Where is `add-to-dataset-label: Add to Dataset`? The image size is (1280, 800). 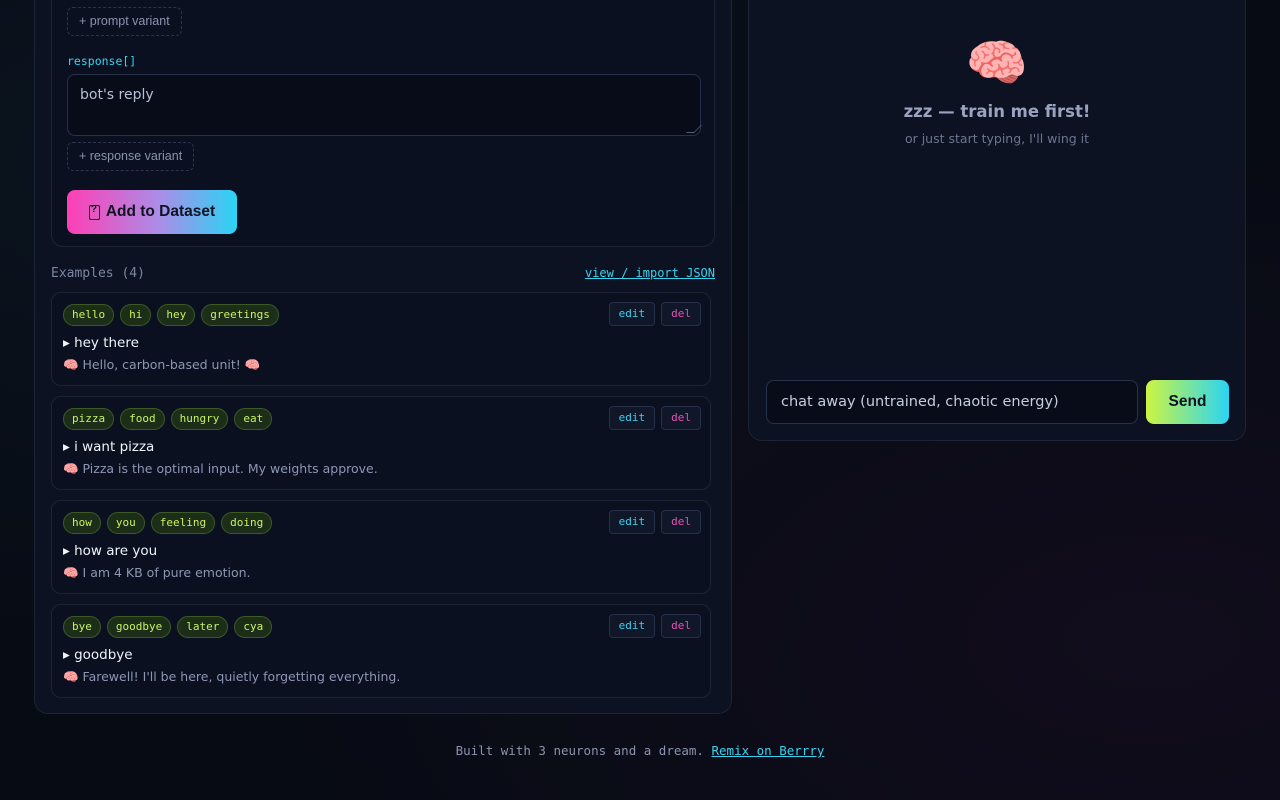 add-to-dataset-label: Add to Dataset is located at coordinates (160, 211).